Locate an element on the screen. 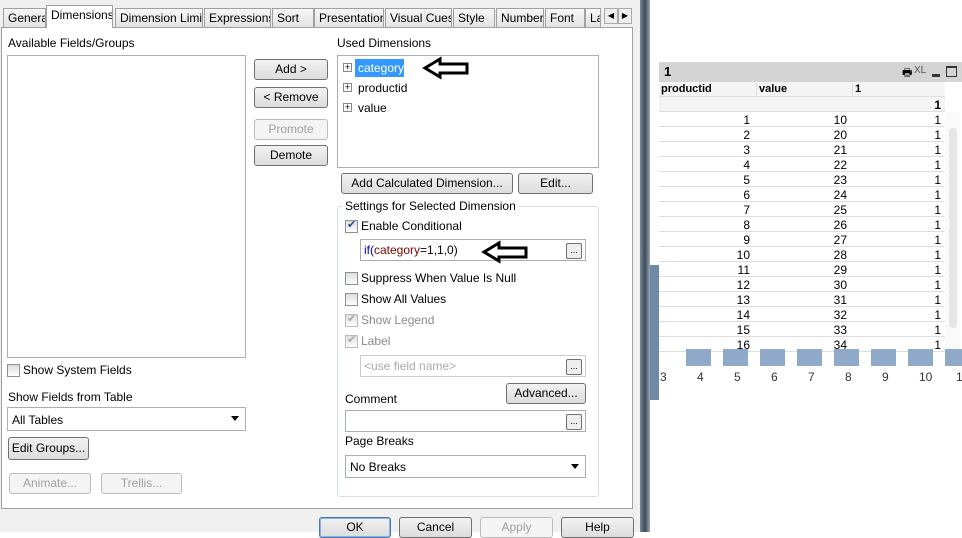  chevron-down-icon is located at coordinates (235, 420).